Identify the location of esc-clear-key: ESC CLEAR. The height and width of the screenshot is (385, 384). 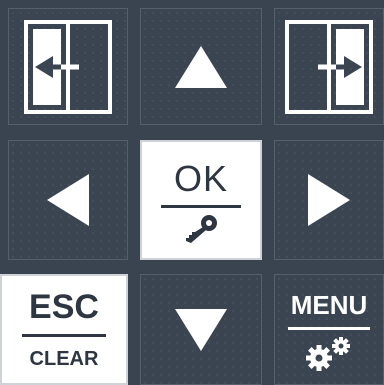
(64, 329).